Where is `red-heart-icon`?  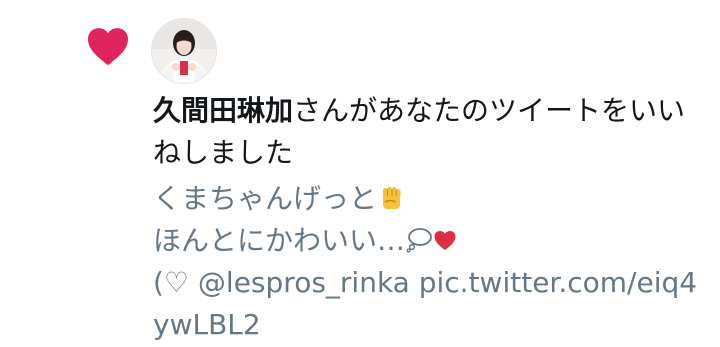 red-heart-icon is located at coordinates (445, 240).